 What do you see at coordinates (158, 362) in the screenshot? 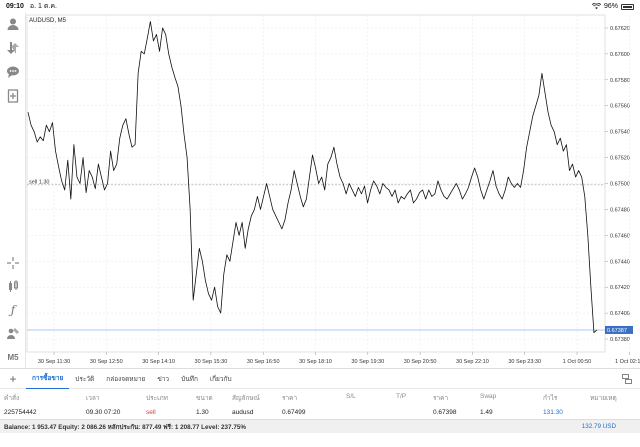
I see `x-tick-label: 30 Sep 14:10` at bounding box center [158, 362].